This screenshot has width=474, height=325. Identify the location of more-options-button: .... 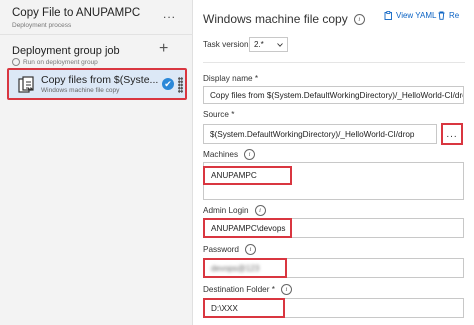
(169, 14).